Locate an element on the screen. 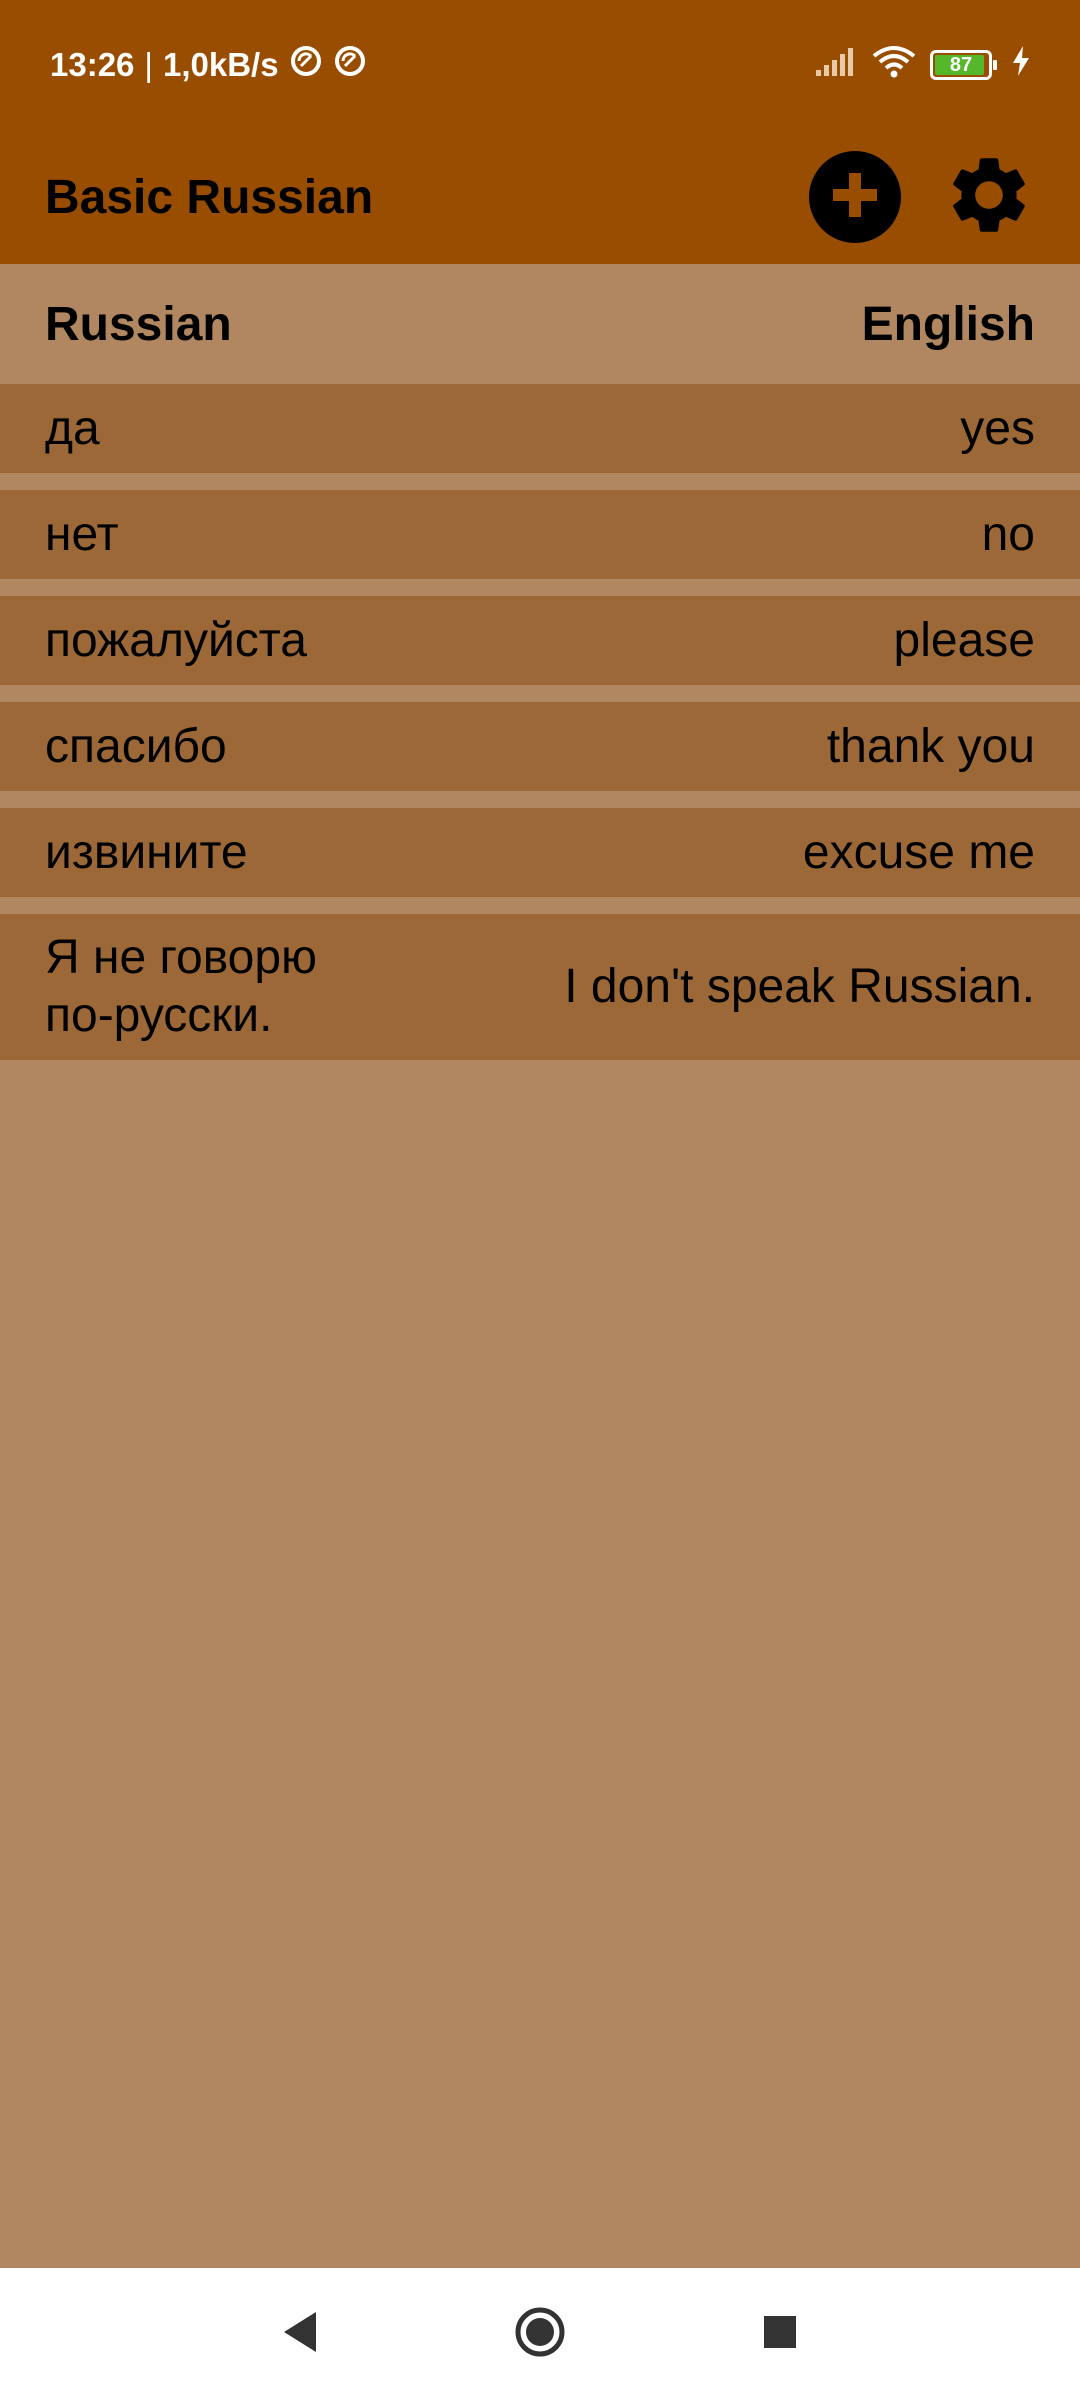  home-icon is located at coordinates (540, 2334).